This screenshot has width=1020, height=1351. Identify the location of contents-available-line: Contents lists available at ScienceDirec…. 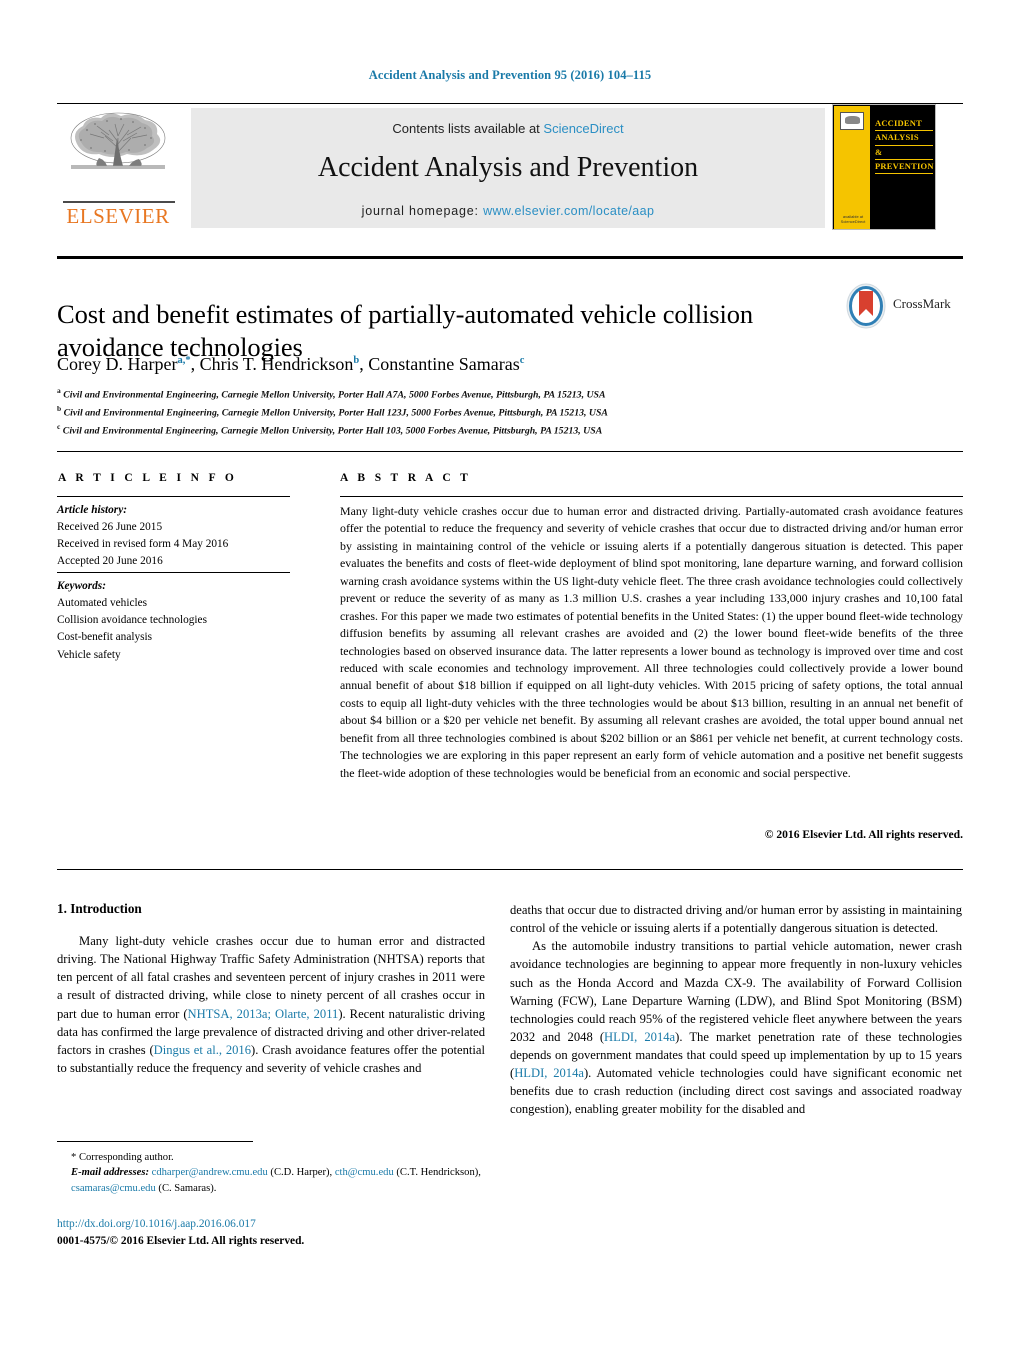
(508, 128).